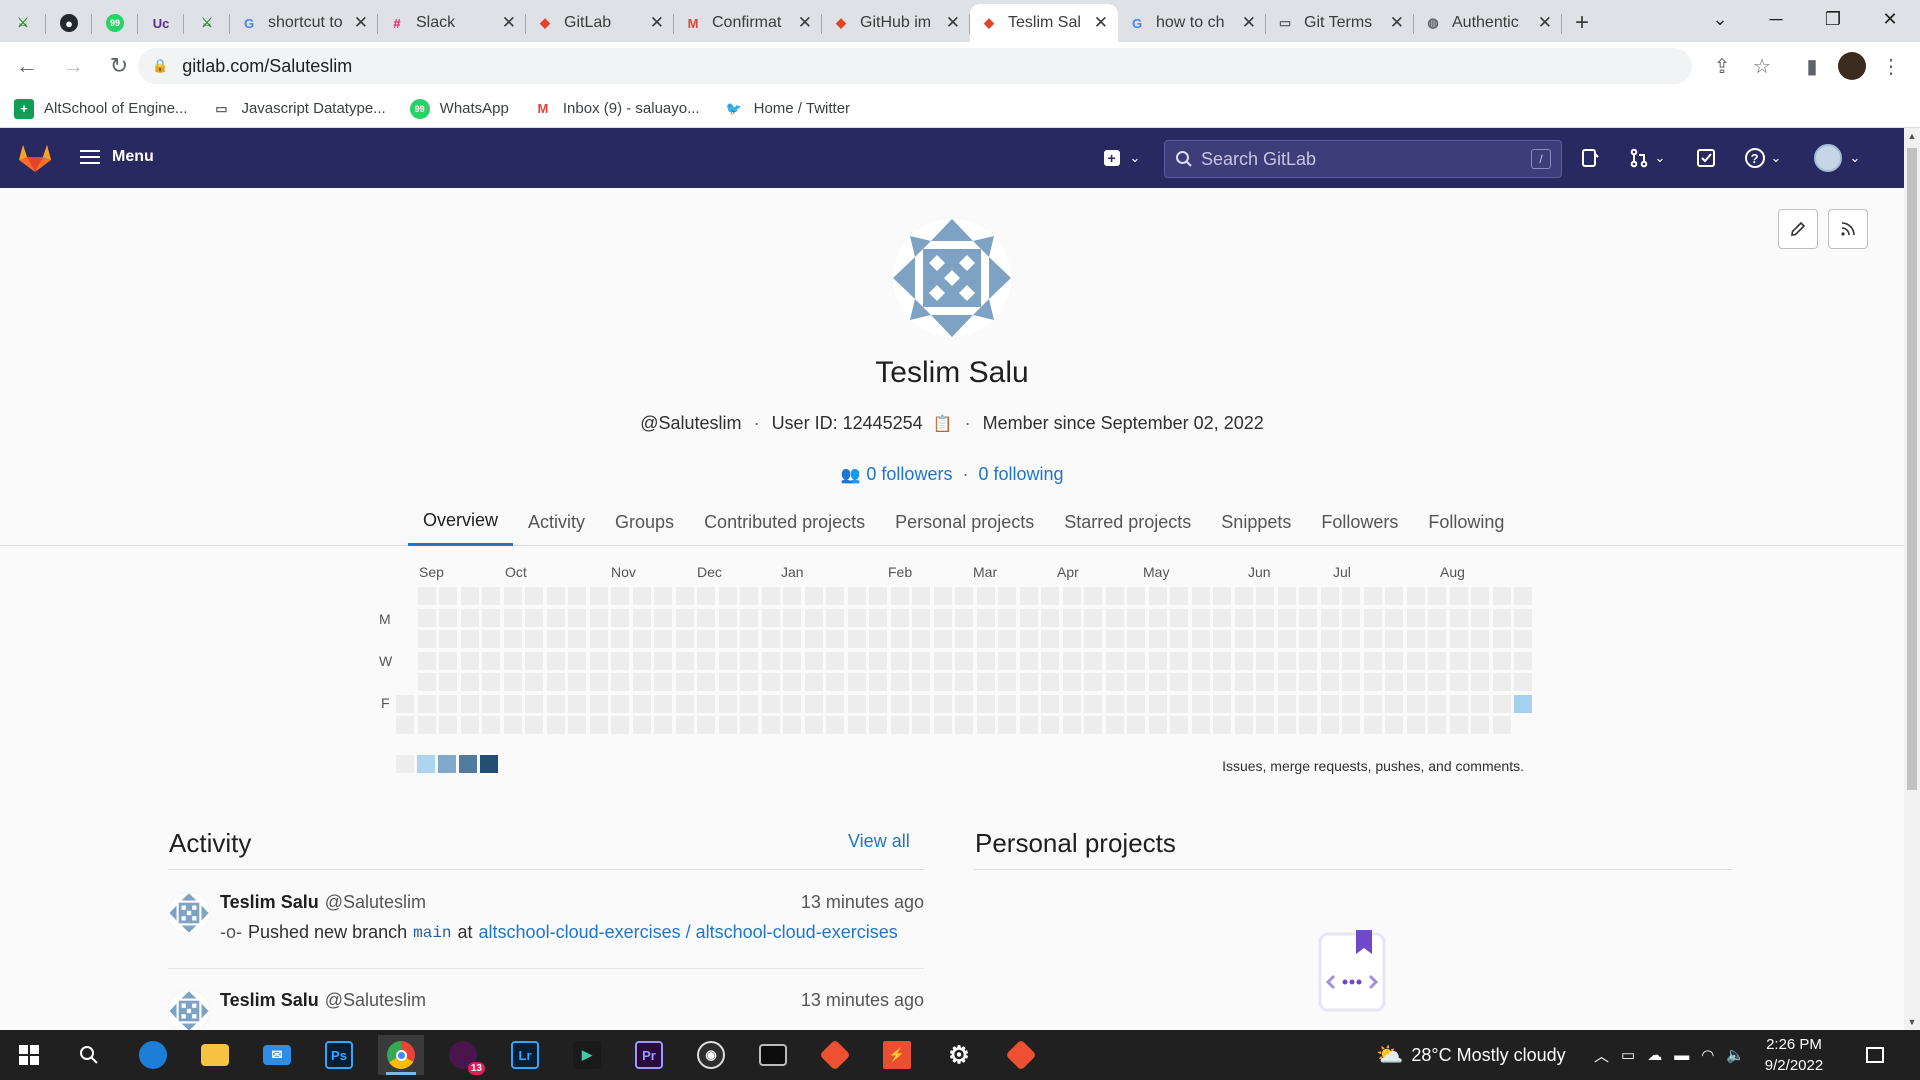 This screenshot has width=1920, height=1080. I want to click on followers-link: 0 followers, so click(909, 474).